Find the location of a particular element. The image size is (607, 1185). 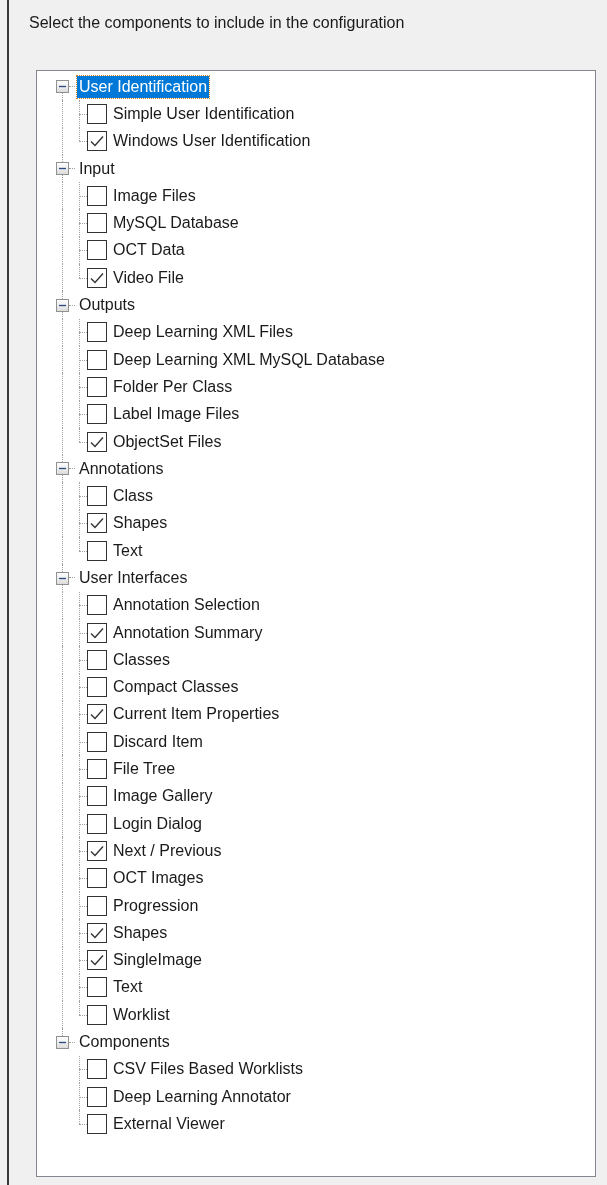

tree-group-label: User Identification is located at coordinates (143, 86).